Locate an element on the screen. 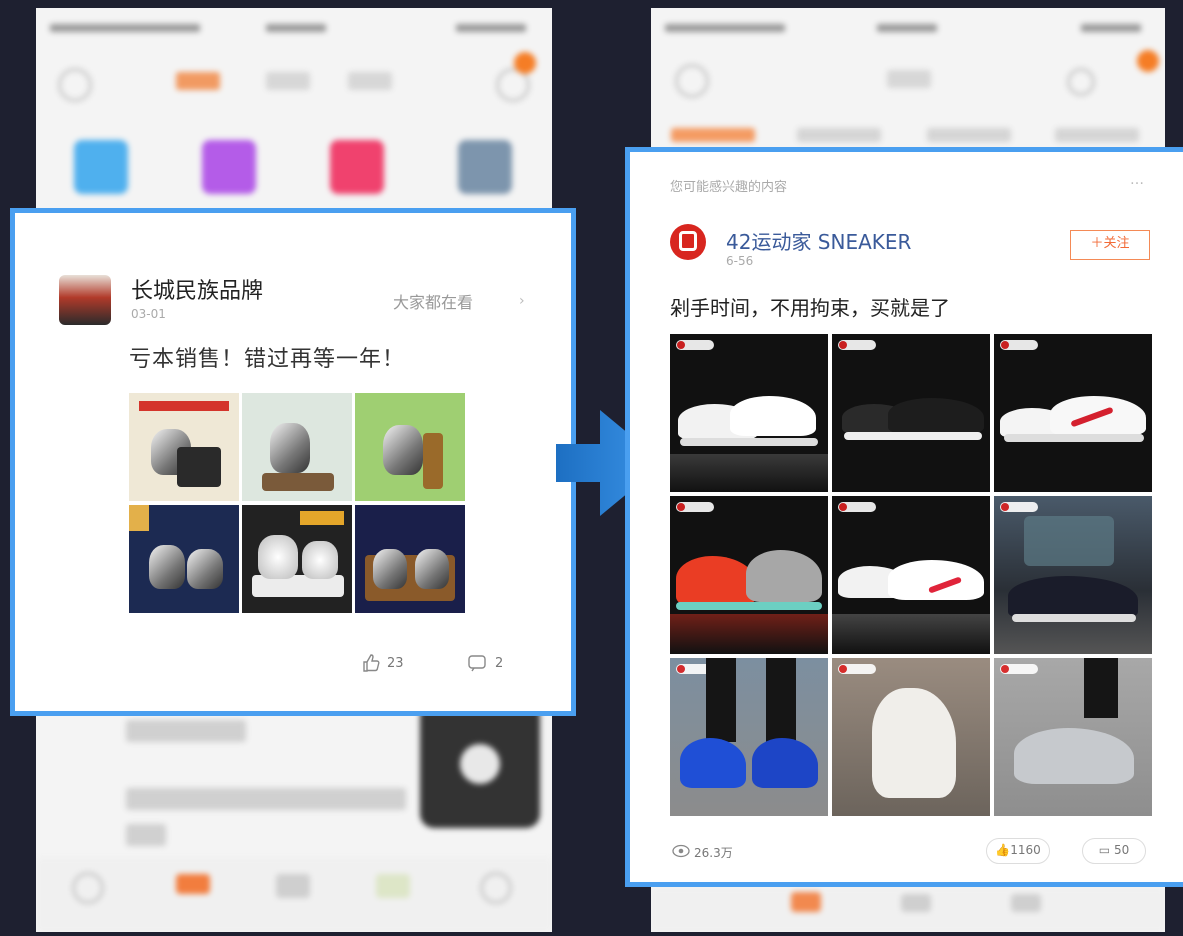 The image size is (1183, 936). sneaker-white is located at coordinates (914, 743).